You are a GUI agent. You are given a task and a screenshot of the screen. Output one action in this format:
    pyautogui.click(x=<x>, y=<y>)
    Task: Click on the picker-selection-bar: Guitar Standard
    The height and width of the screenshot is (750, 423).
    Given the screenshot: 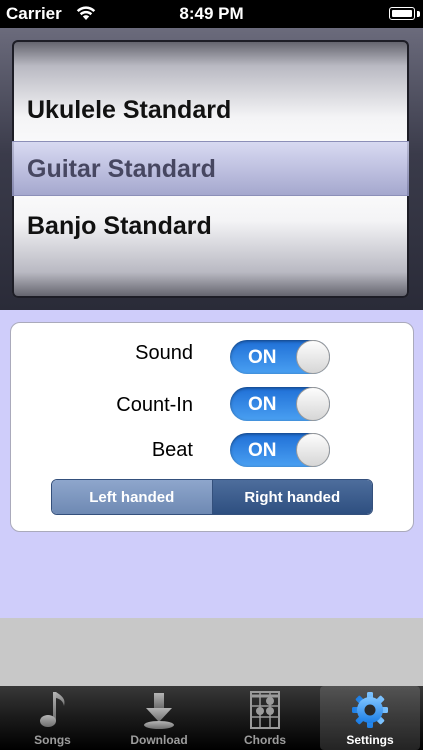 What is the action you would take?
    pyautogui.click(x=210, y=168)
    